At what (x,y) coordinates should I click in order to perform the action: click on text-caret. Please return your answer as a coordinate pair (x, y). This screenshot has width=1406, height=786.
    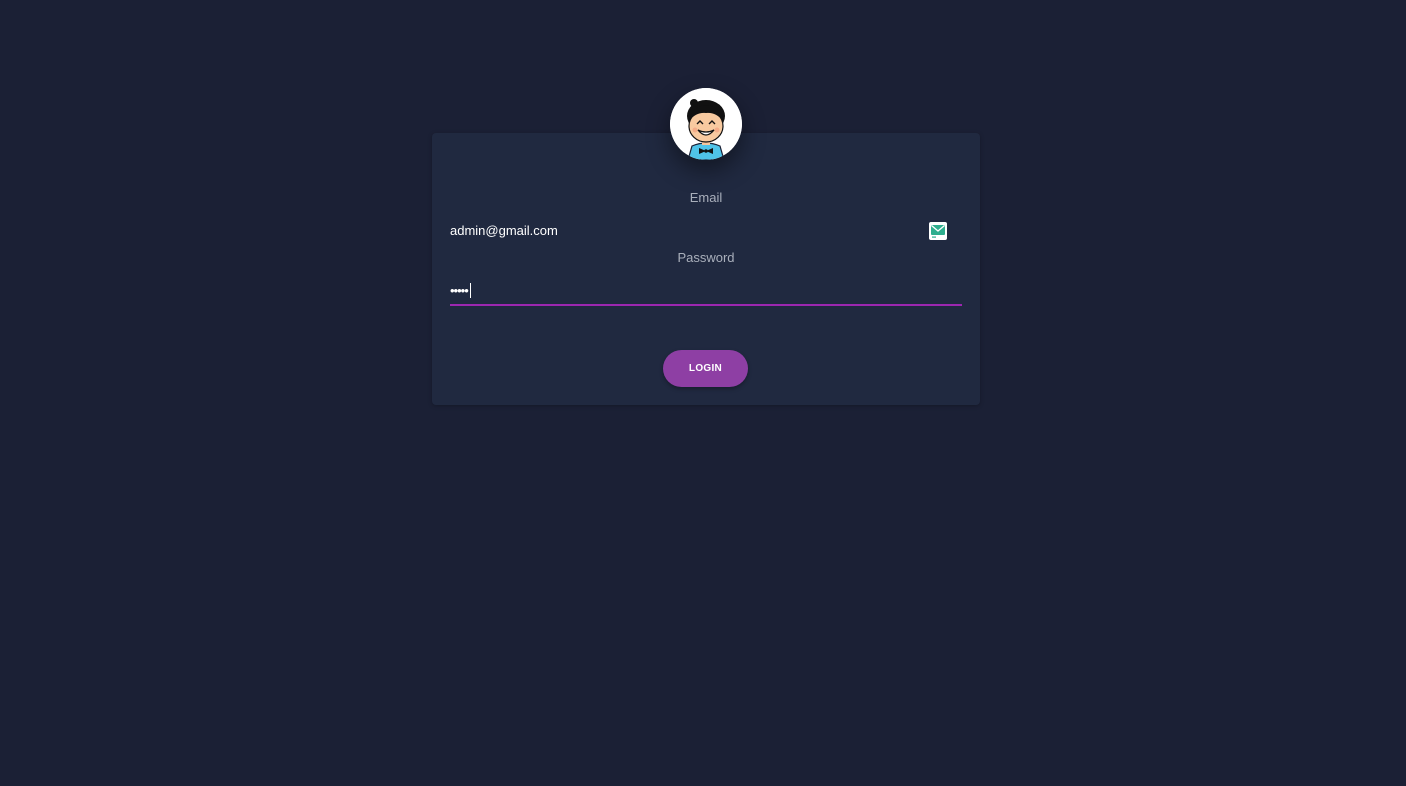
    Looking at the image, I should click on (470, 291).